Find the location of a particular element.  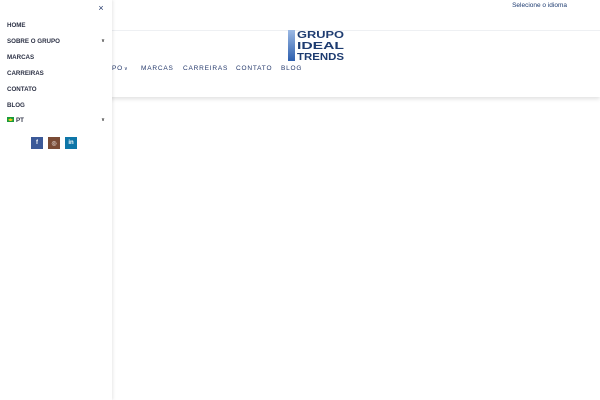

linkedin-icon: in is located at coordinates (71, 143).